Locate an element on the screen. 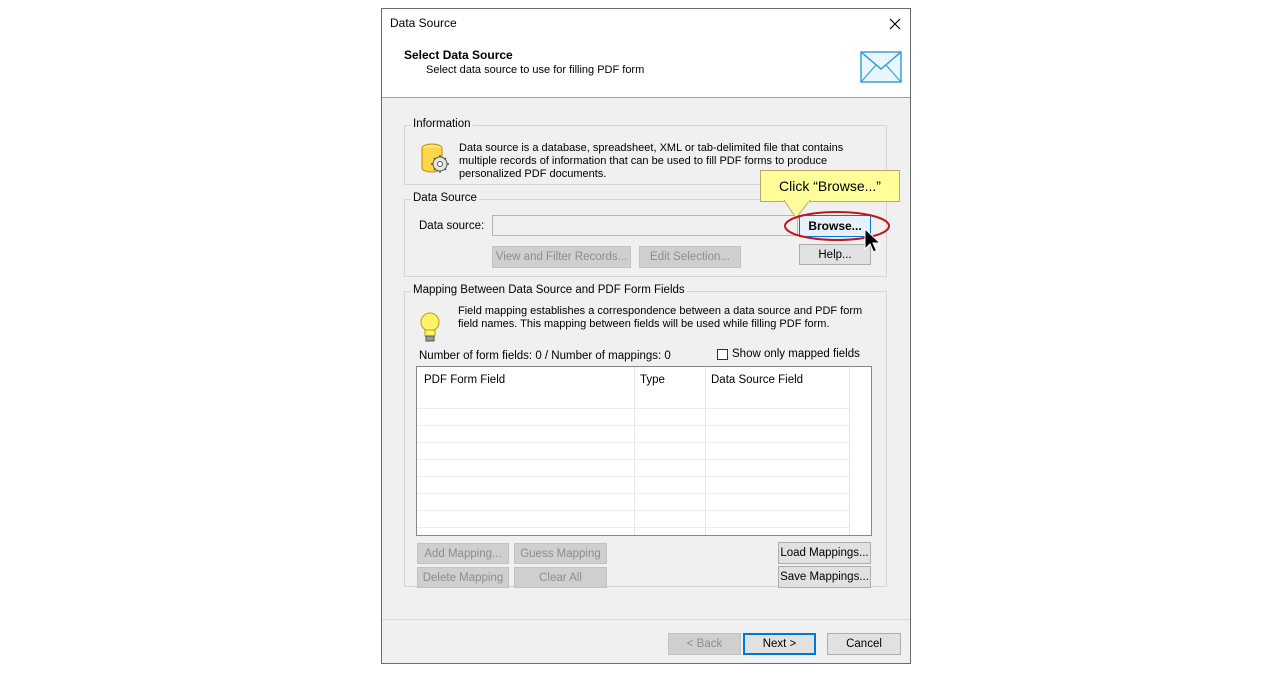  clear-all-button: Clear All is located at coordinates (560, 577).